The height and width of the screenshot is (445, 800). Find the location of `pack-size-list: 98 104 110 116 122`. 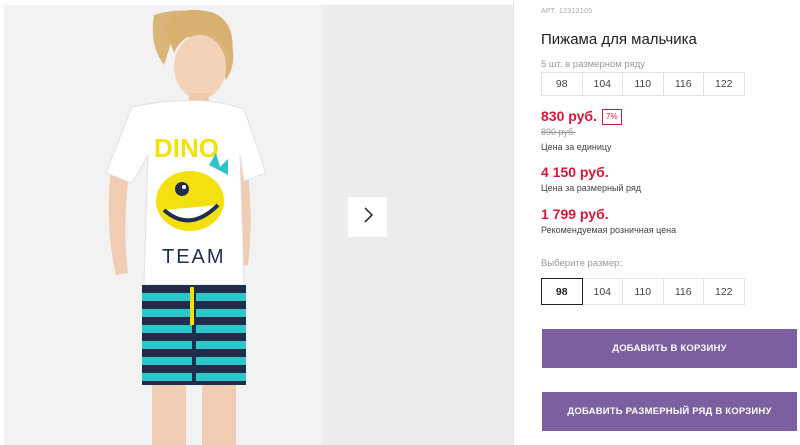

pack-size-list: 98 104 110 116 122 is located at coordinates (643, 84).